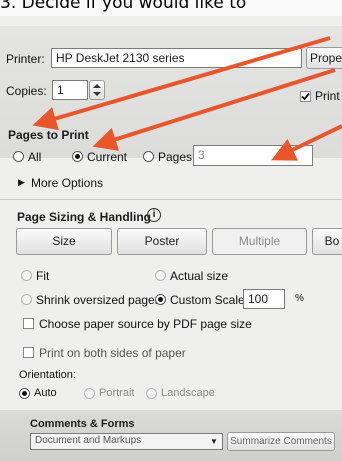 This screenshot has width=342, height=461. Describe the element at coordinates (67, 183) in the screenshot. I see `more-options-link: More Options` at that location.